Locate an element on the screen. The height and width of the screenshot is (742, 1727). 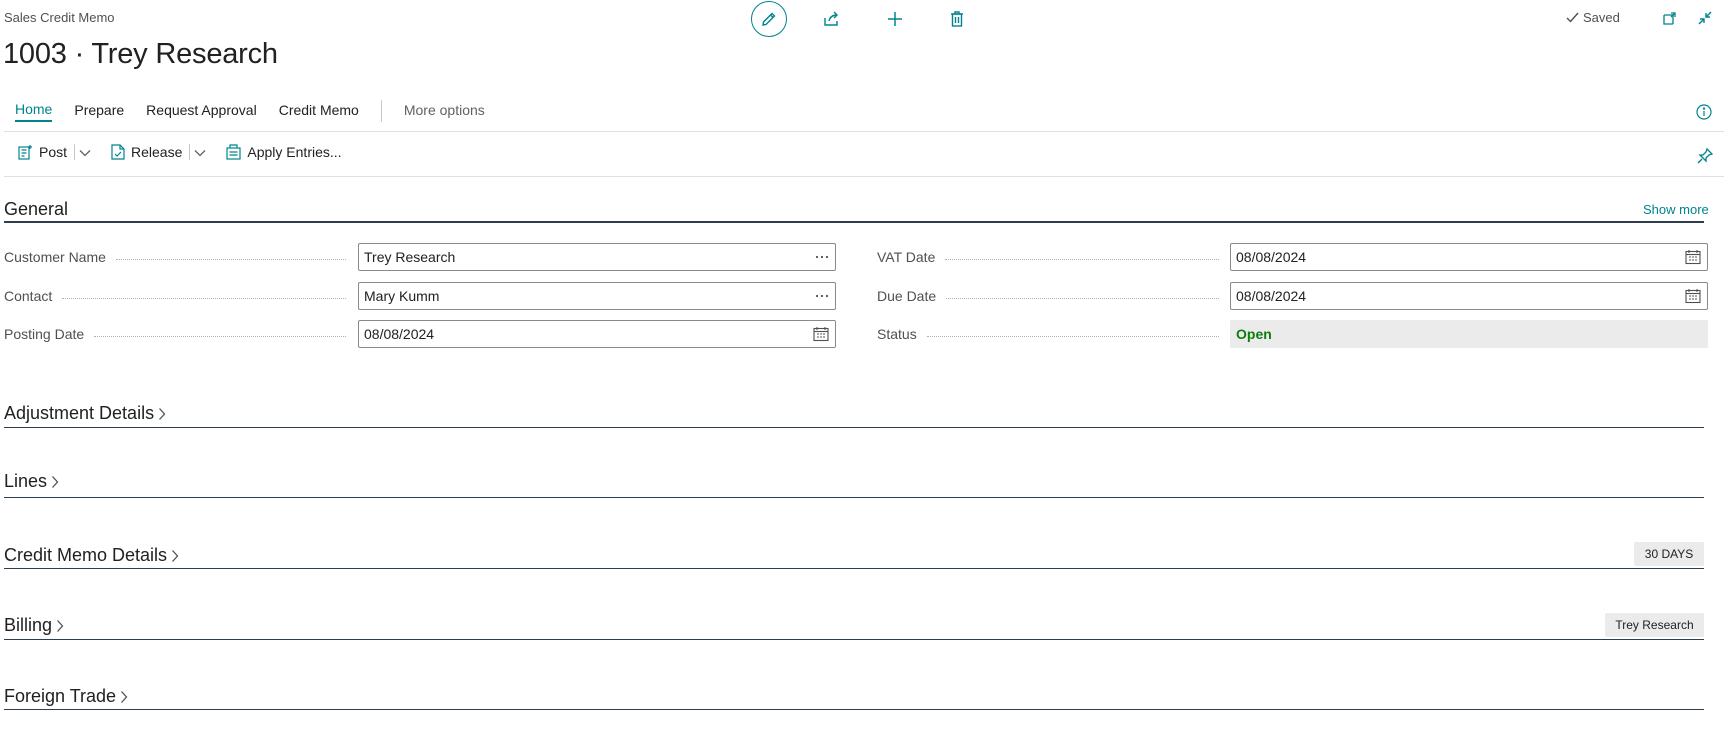
page-title: 1003 · Trey Research is located at coordinates (140, 54).